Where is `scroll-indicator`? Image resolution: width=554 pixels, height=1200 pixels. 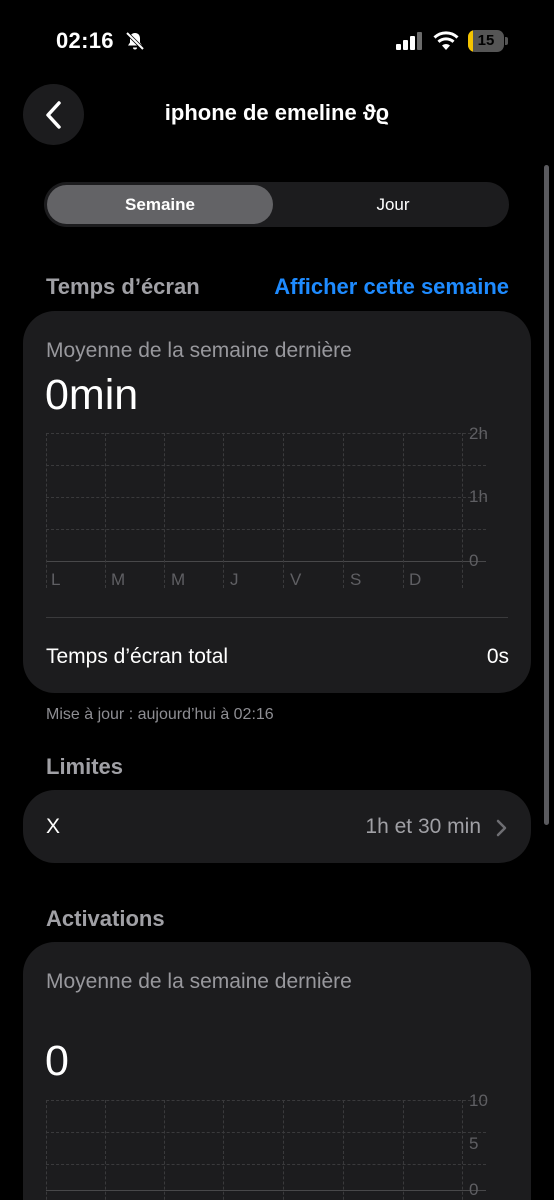
scroll-indicator is located at coordinates (546, 495).